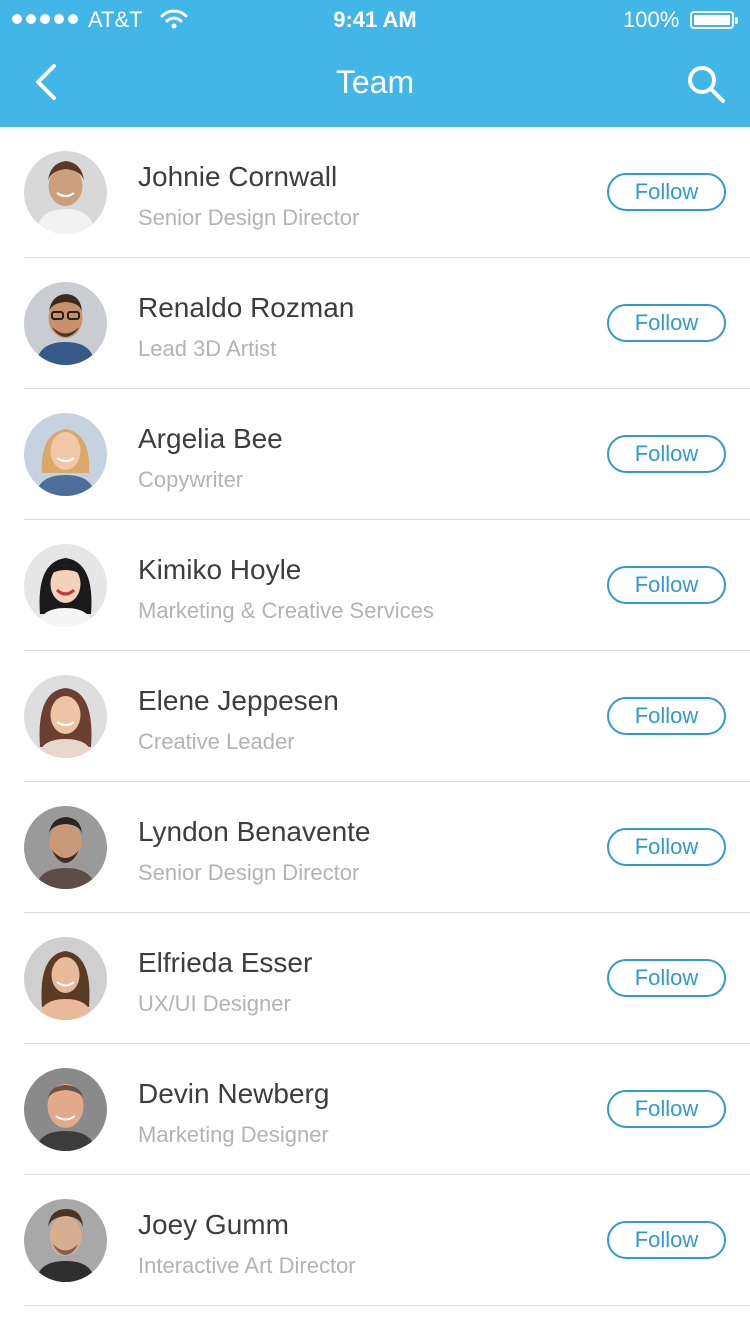 This screenshot has width=750, height=1334. I want to click on member-name: Lyndon Benavente, so click(254, 831).